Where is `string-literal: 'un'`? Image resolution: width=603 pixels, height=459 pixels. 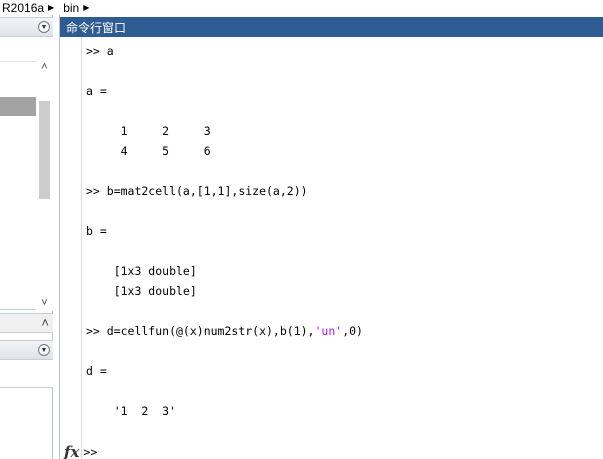
string-literal: 'un' is located at coordinates (328, 331).